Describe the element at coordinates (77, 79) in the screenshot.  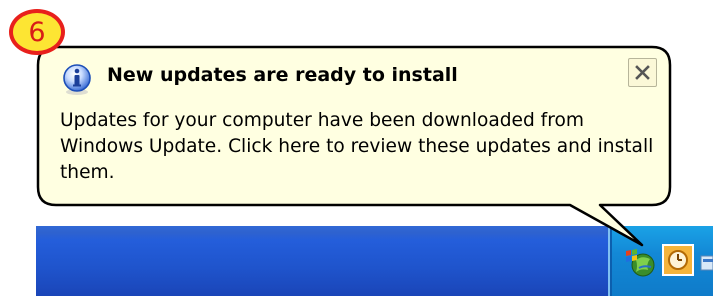
I see `info-icon` at that location.